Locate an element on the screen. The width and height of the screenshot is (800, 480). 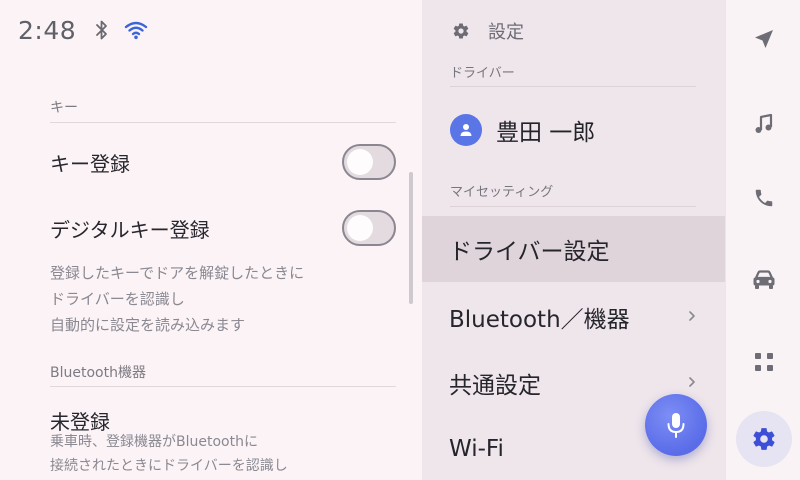
voice-assistant-button is located at coordinates (676, 425).